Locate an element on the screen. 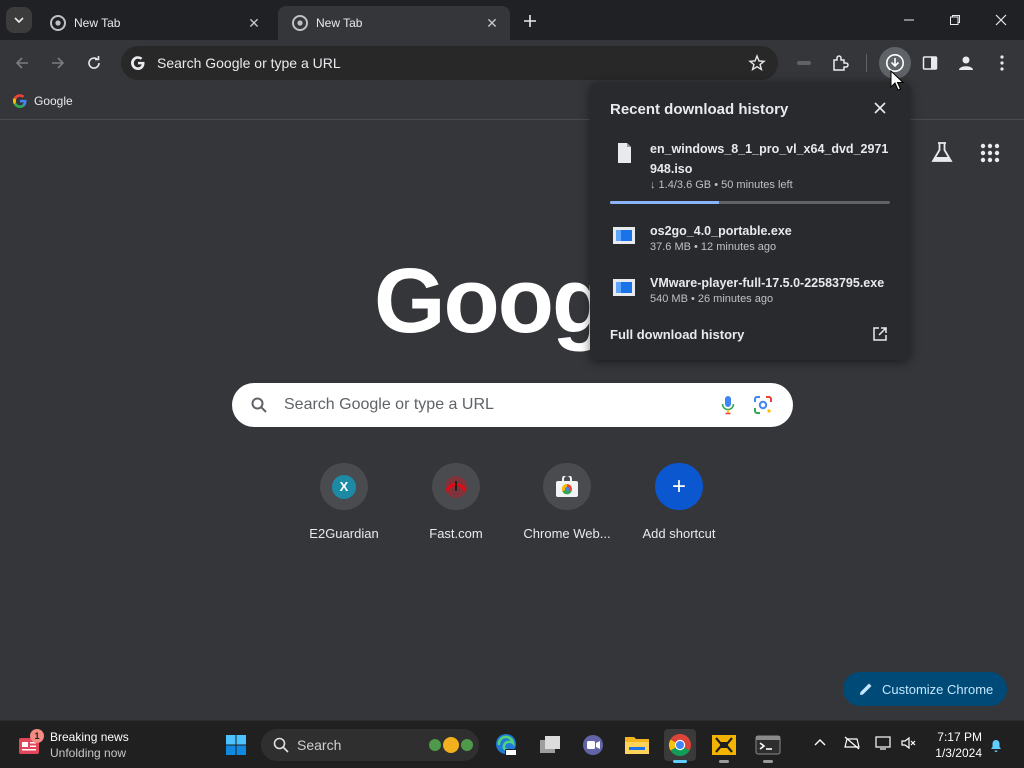 This screenshot has height=768, width=1024. plus-icon: + is located at coordinates (679, 486).